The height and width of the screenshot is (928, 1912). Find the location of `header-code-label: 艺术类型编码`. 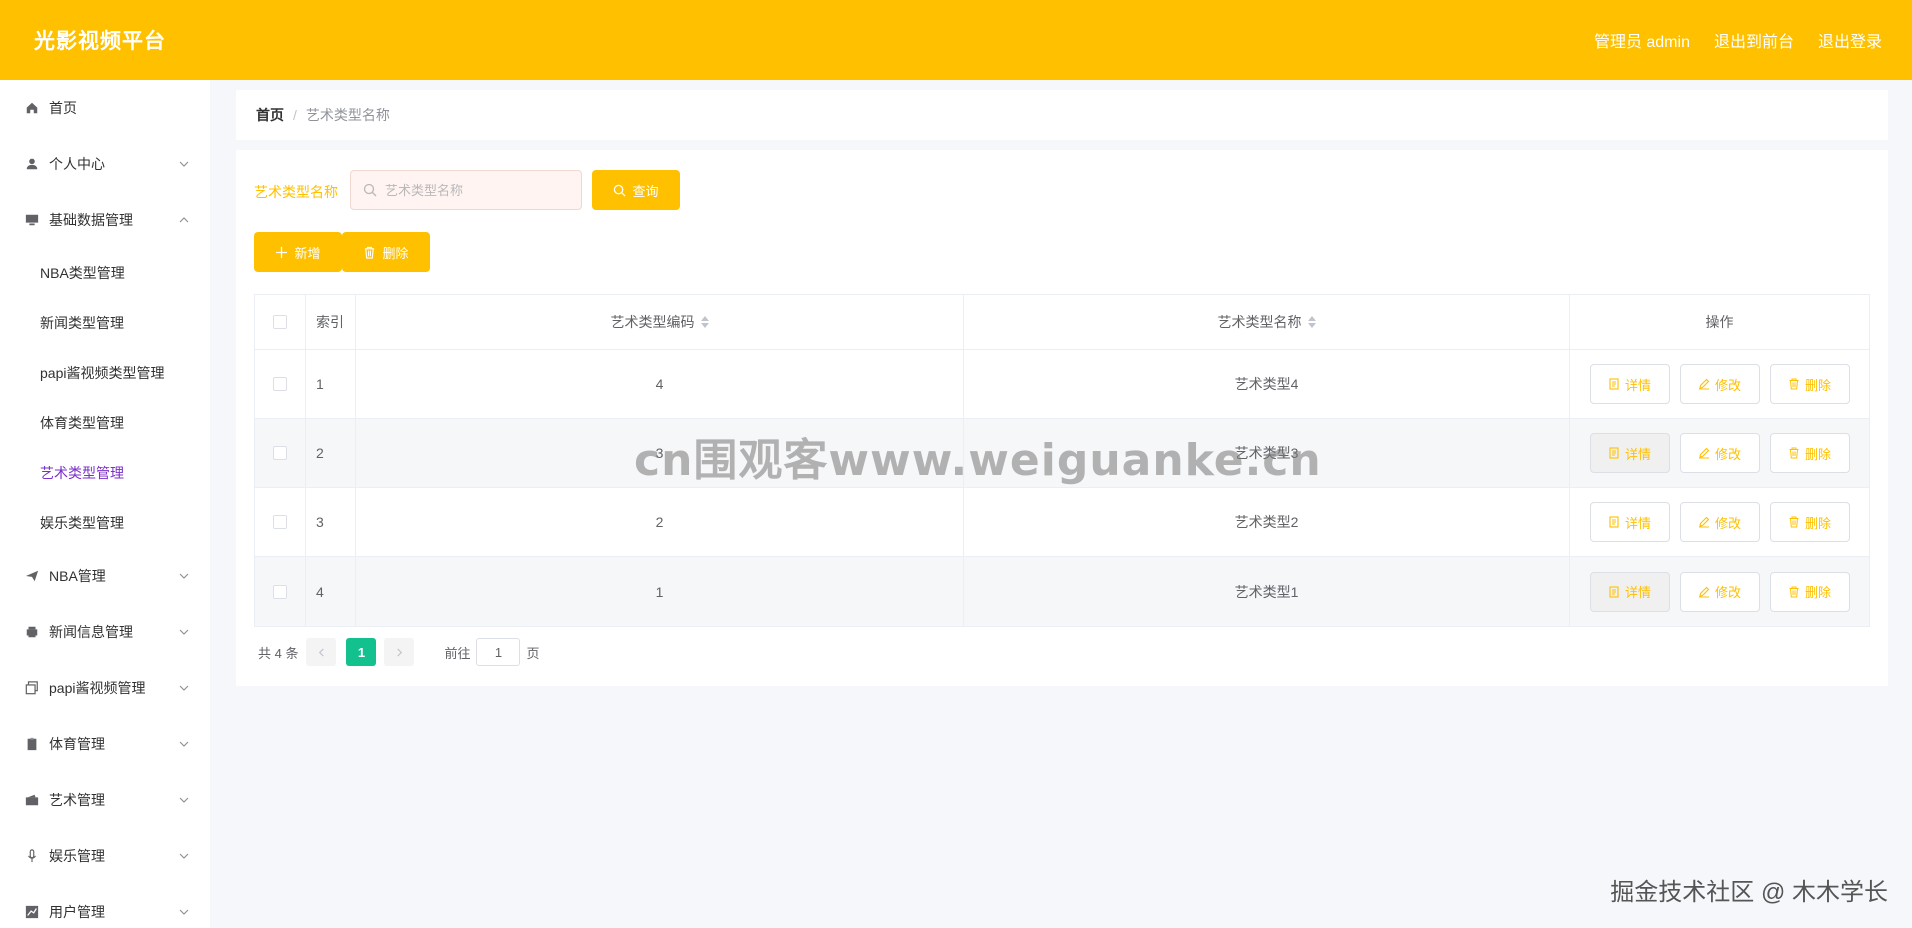

header-code-label: 艺术类型编码 is located at coordinates (652, 322).